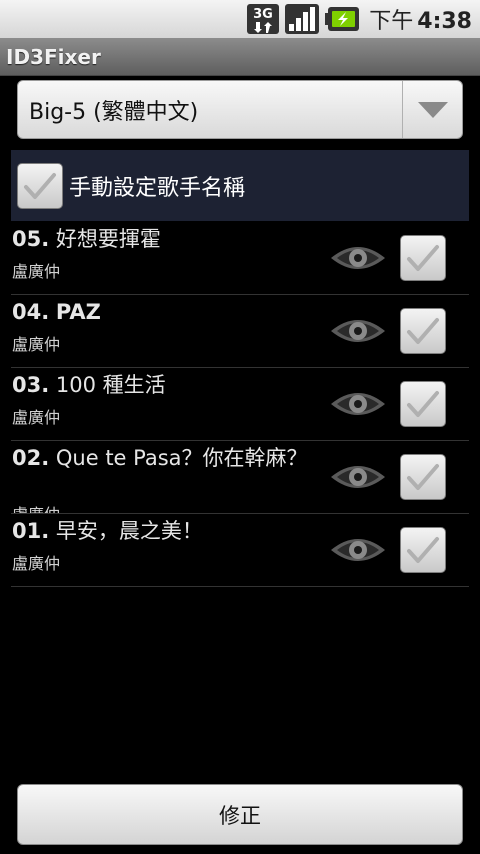 This screenshot has height=854, width=480. I want to click on track-row: 02. Que te Pasa？你在幹麻？ 盧廣仲, so click(240, 477).